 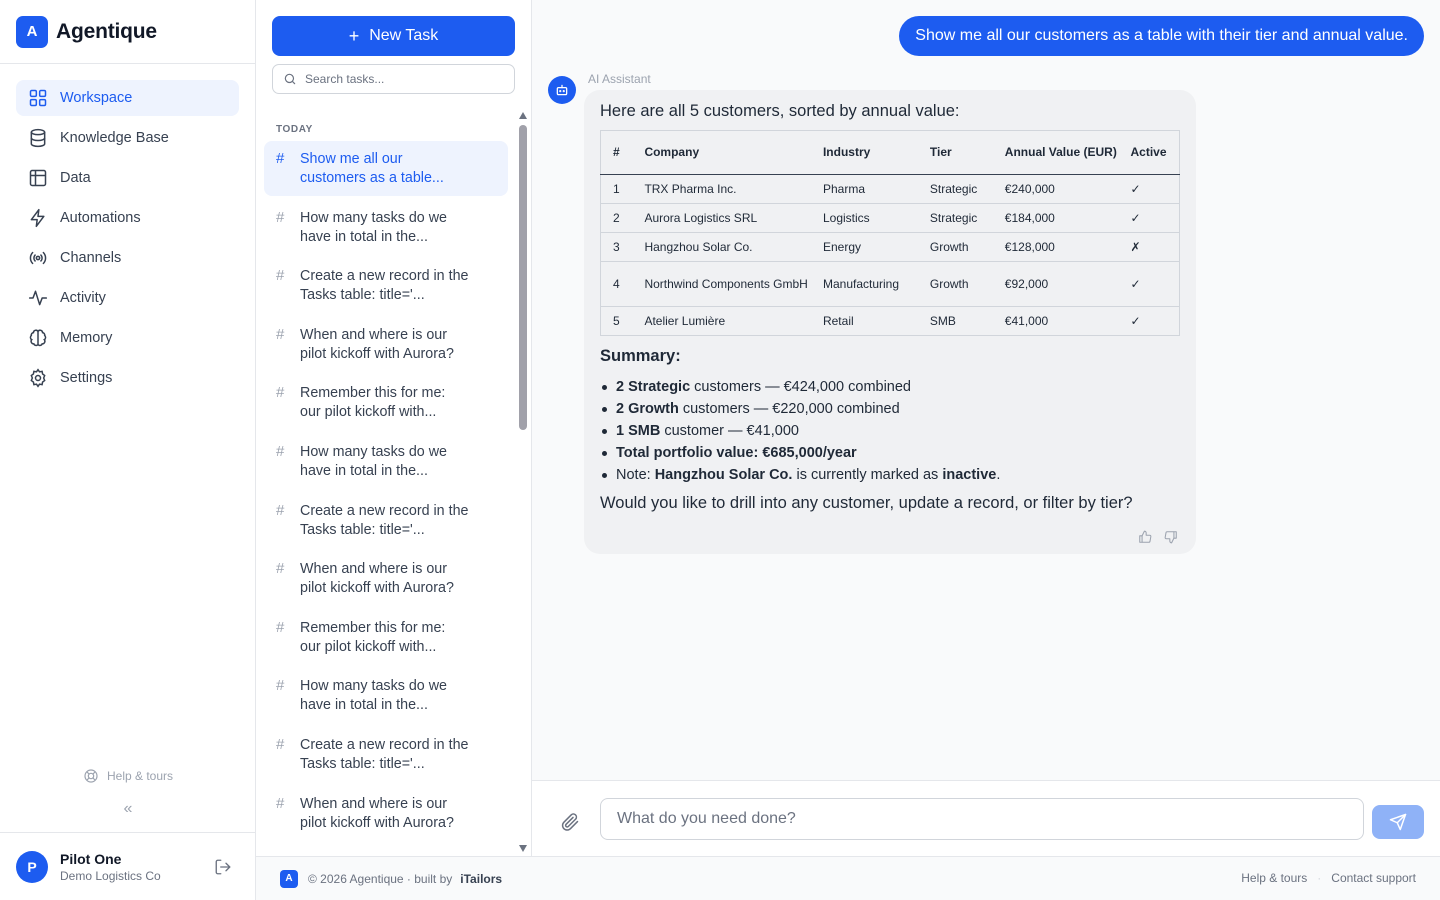 I want to click on nav-item-automations: Automations, so click(x=127, y=218).